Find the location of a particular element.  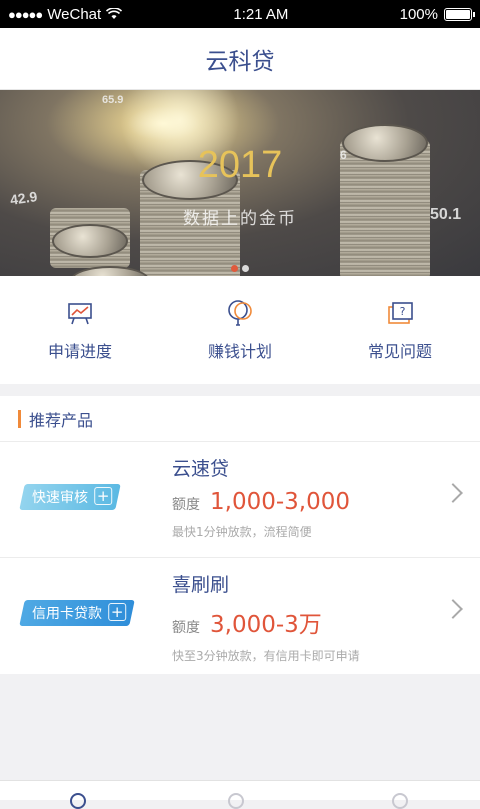

quick-apply-progress: 申请进度 is located at coordinates (80, 330).